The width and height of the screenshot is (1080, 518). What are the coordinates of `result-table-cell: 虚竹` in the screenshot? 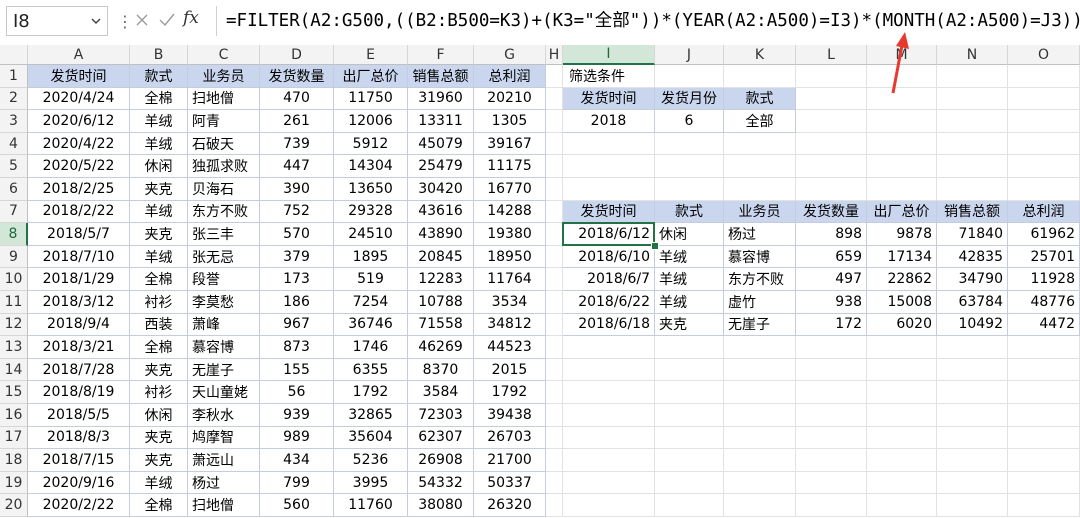 It's located at (760, 302).